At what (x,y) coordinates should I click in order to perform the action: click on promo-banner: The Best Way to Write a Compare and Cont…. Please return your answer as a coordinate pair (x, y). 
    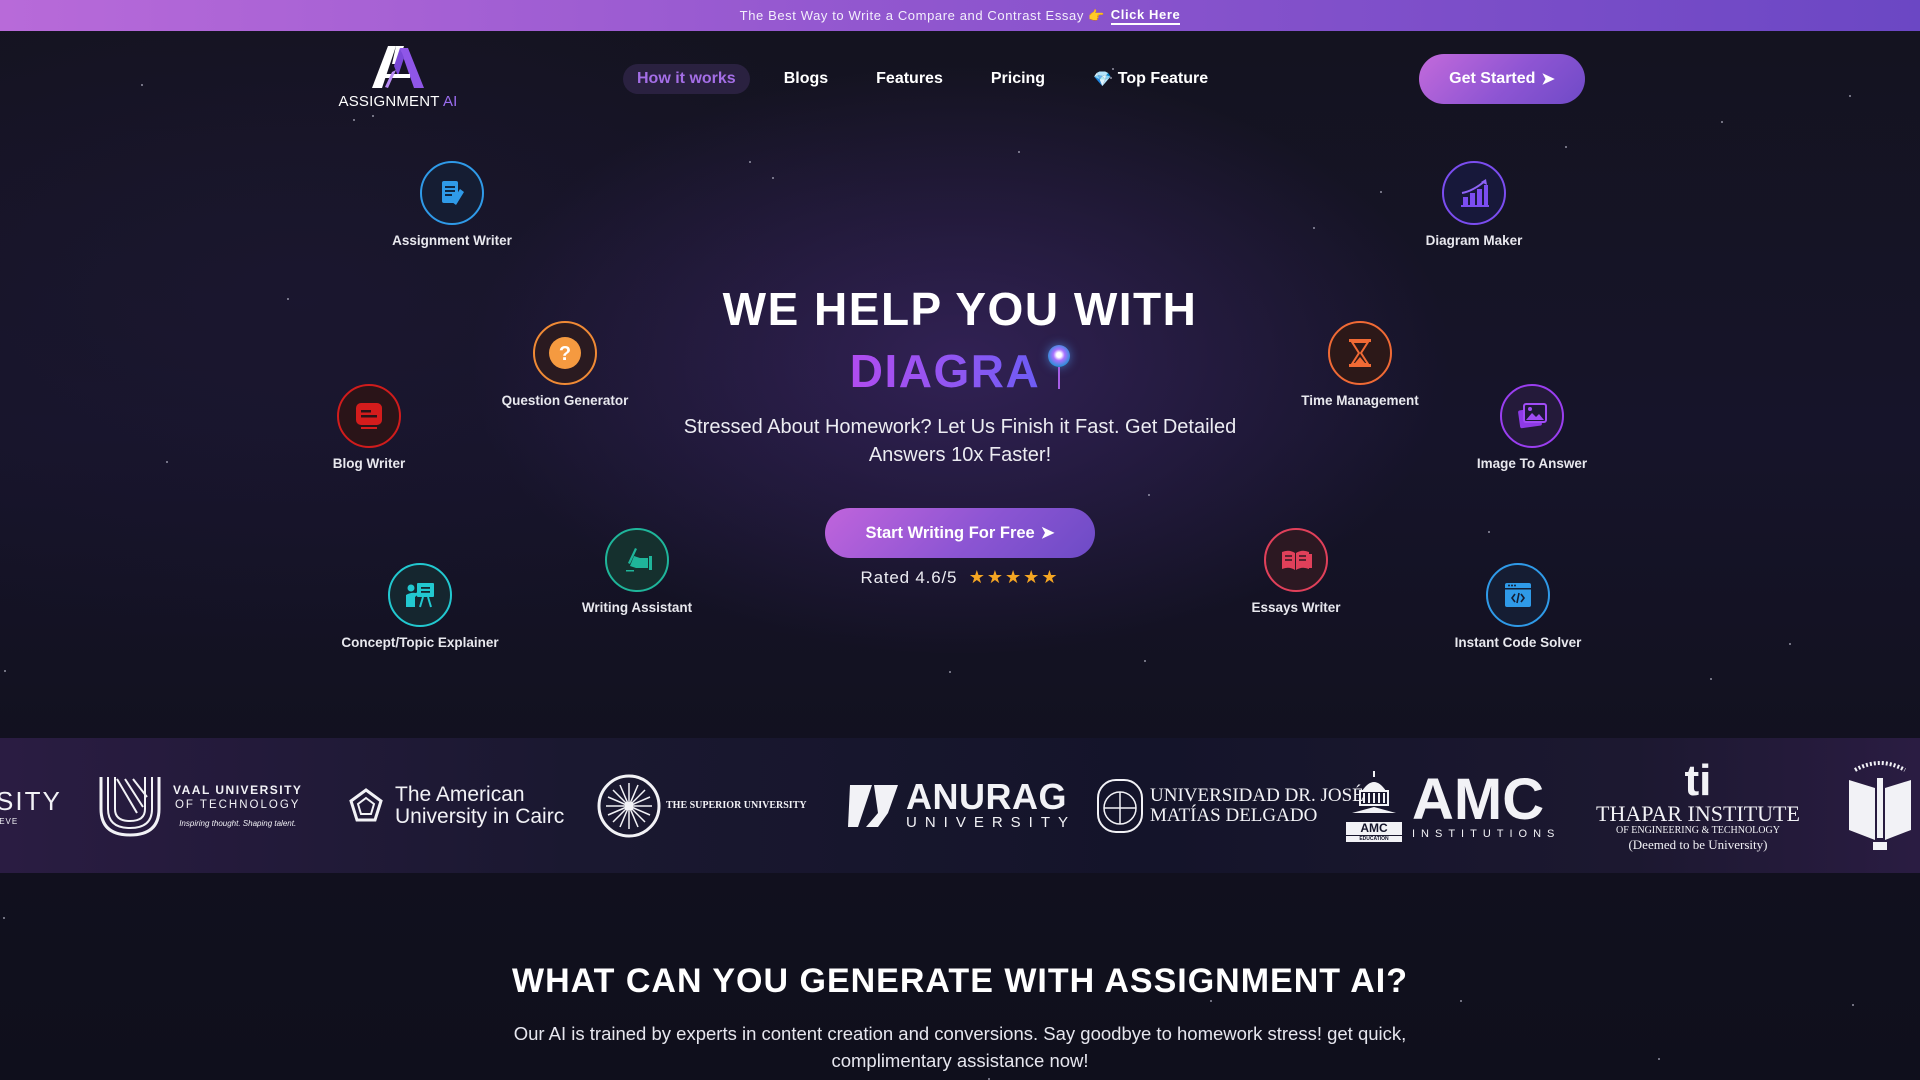
    Looking at the image, I should click on (960, 15).